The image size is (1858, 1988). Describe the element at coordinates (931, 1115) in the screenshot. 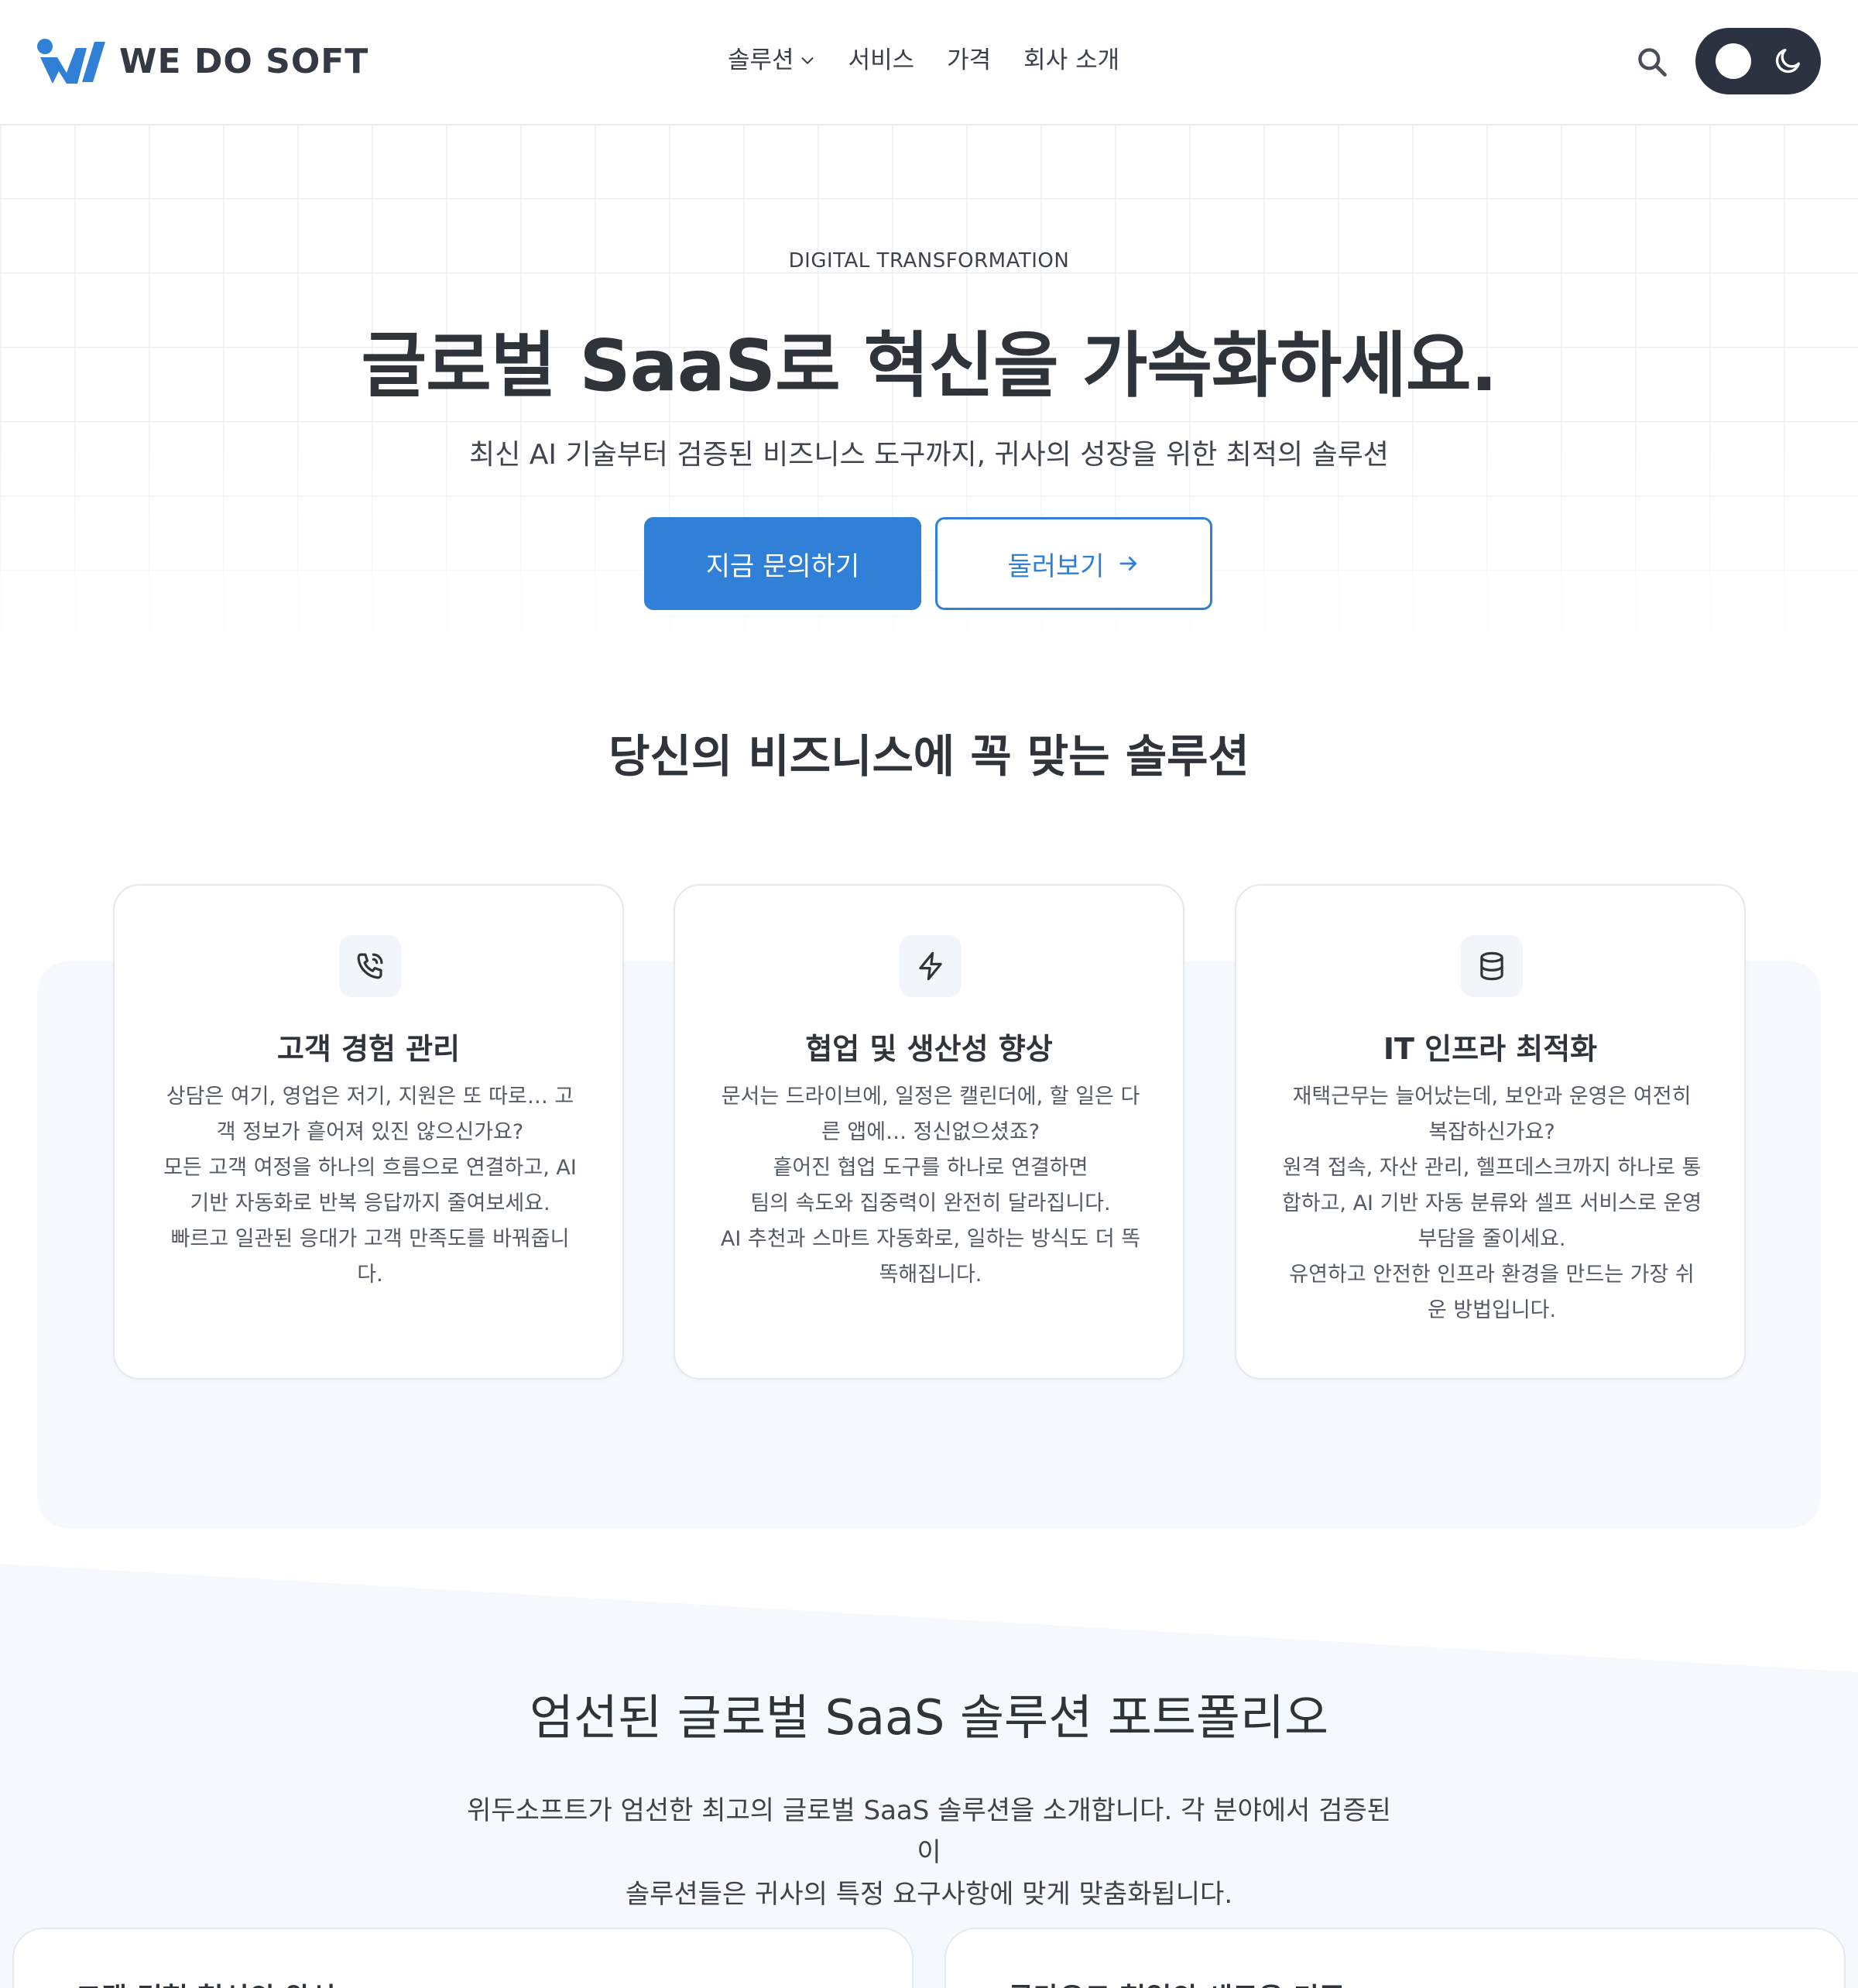

I see `card-text-line: 문서는 드라이브에, 일정은 캘린더에, 할 일은 다른 앱에… 정신없으셨죠?` at that location.